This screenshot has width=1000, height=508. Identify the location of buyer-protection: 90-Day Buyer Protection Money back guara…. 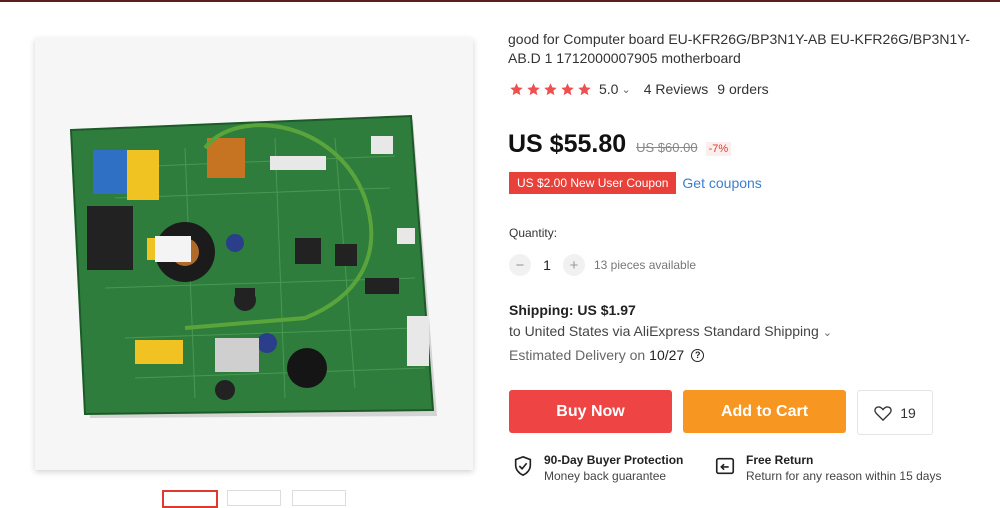
(597, 468).